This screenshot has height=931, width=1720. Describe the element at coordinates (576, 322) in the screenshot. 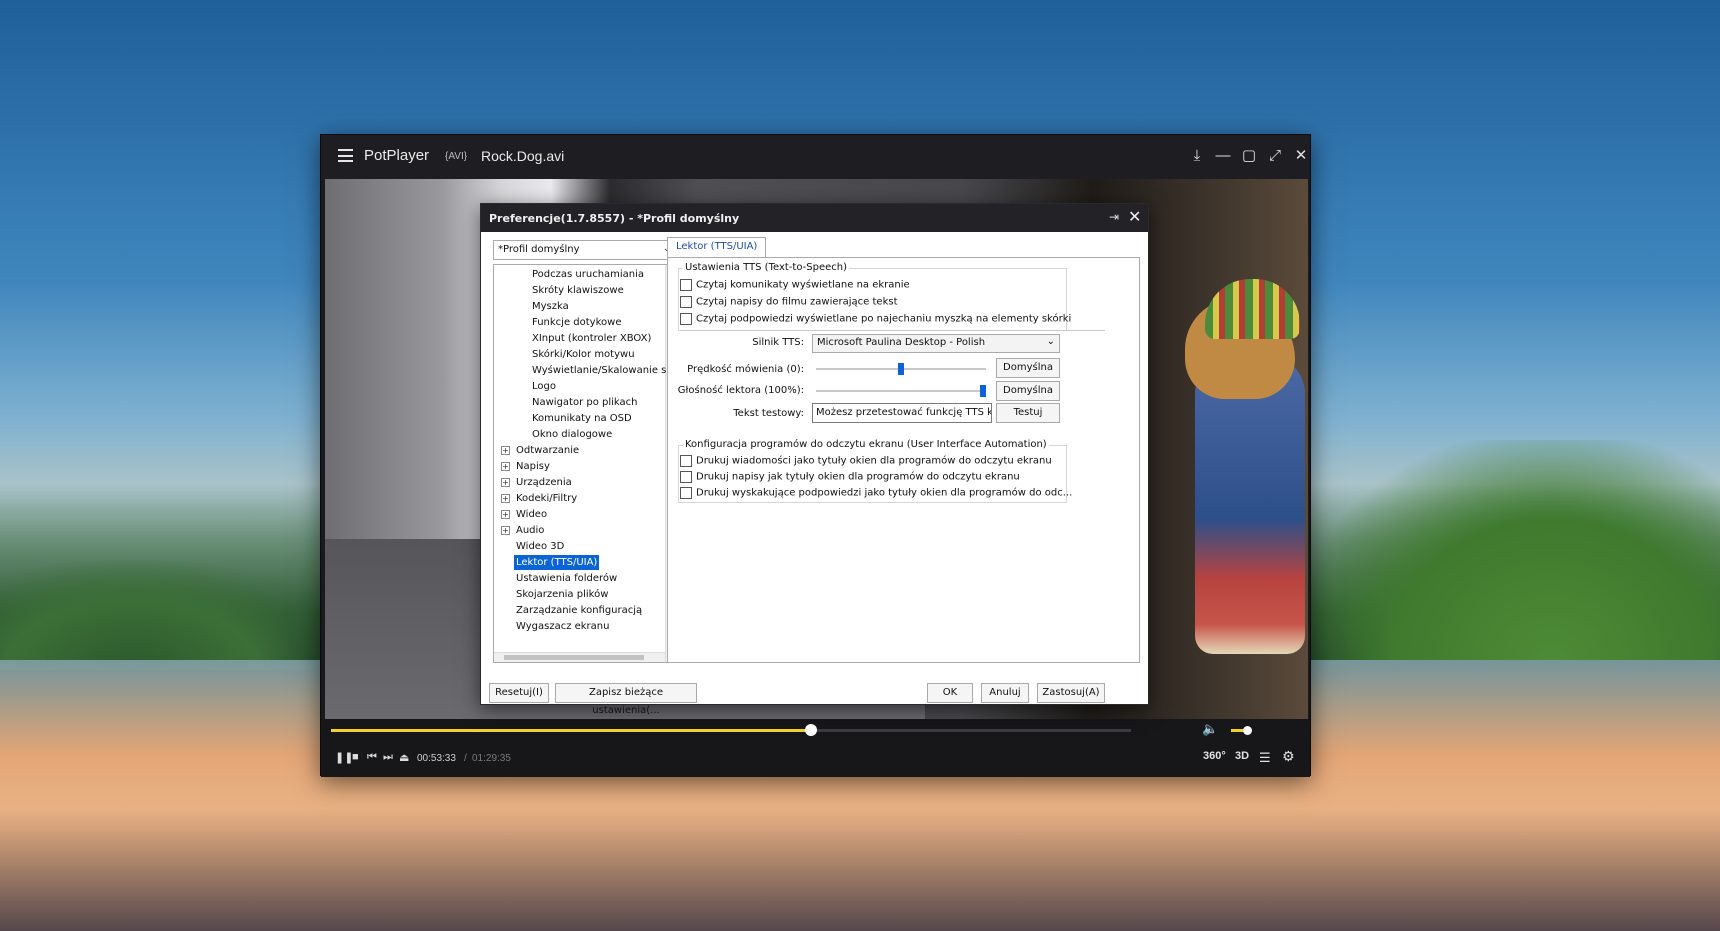

I see `tree-item: Funkcje dotykowe` at that location.